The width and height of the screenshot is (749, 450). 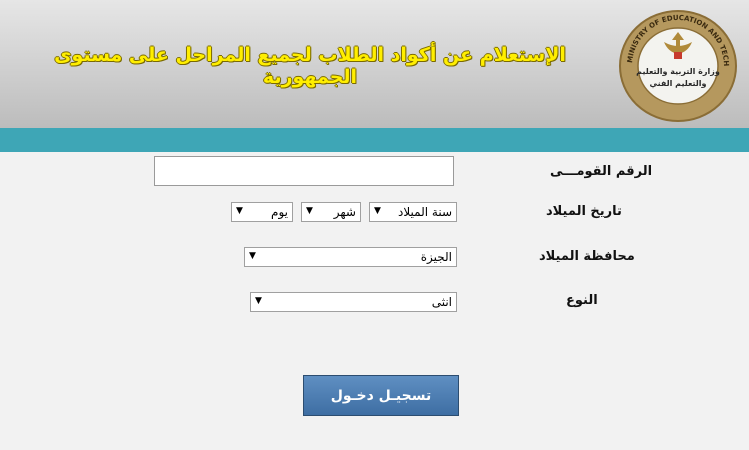 I want to click on birth-governorate-label: محافظة الميلاد, so click(x=587, y=256).